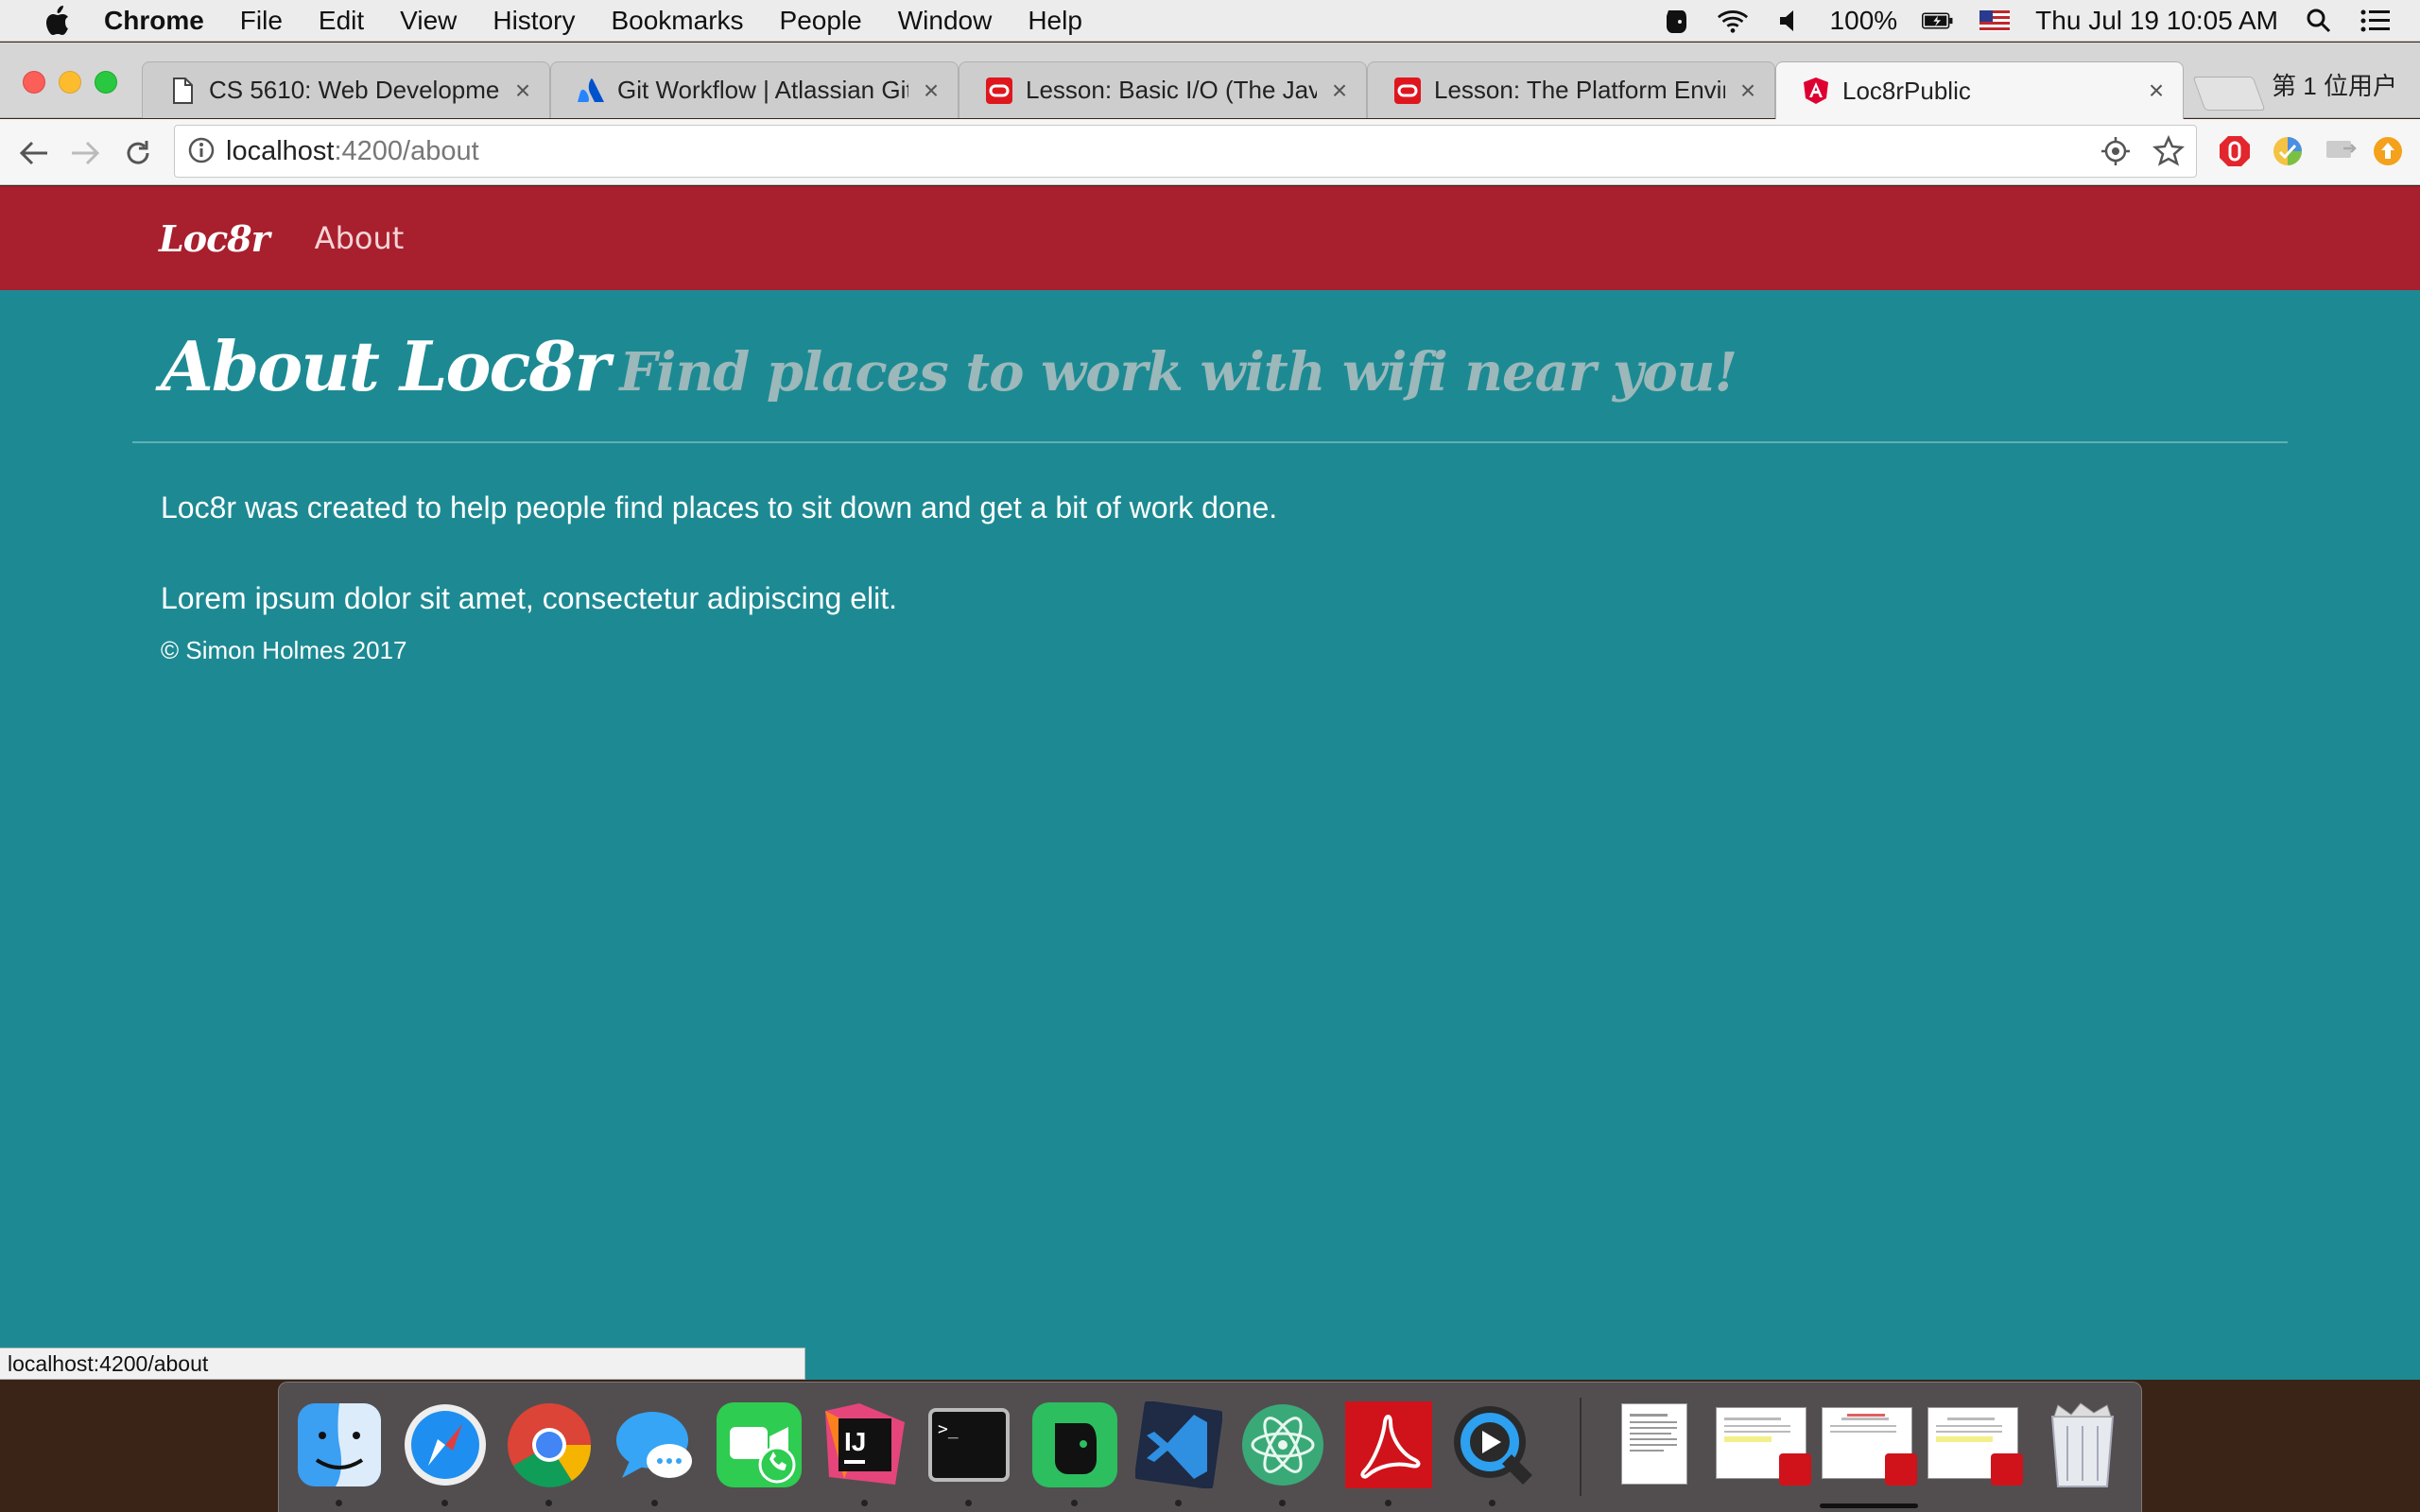  What do you see at coordinates (855, 1441) in the screenshot?
I see `svg-text: IJ` at bounding box center [855, 1441].